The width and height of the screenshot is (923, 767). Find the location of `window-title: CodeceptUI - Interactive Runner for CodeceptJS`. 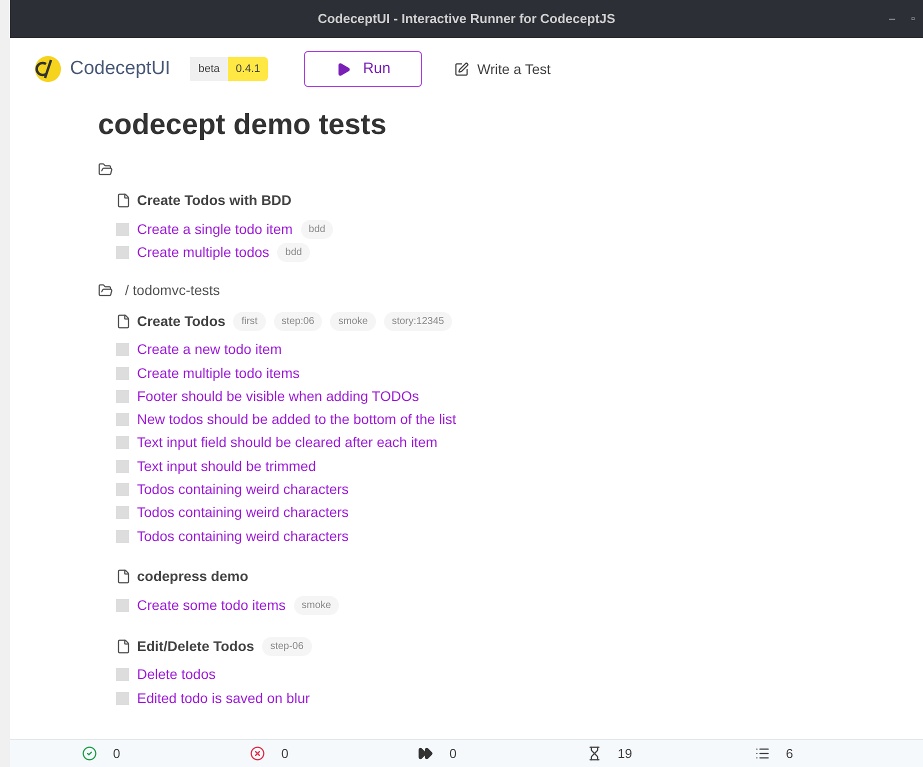

window-title: CodeceptUI - Interactive Runner for CodeceptJS is located at coordinates (467, 19).